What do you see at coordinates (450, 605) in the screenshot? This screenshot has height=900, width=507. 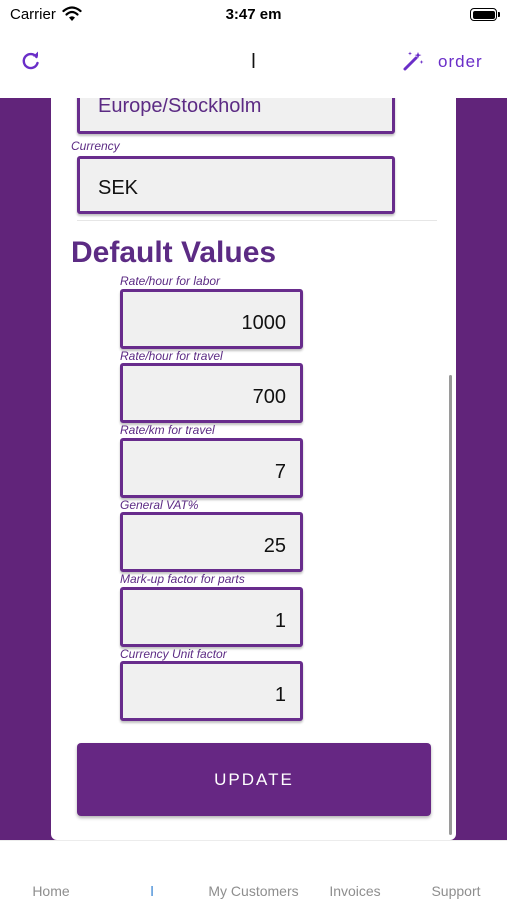 I see `scrollbar` at bounding box center [450, 605].